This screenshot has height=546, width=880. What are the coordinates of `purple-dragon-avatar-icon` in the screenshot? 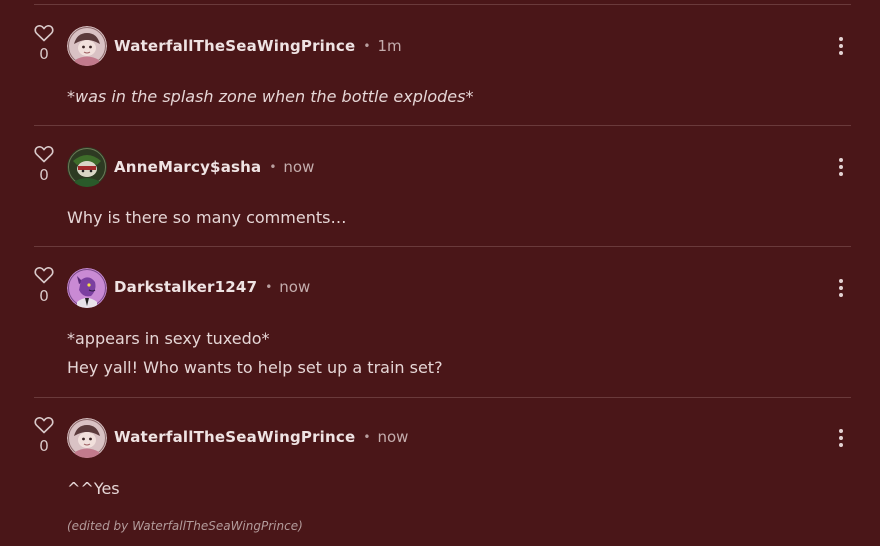 It's located at (87, 288).